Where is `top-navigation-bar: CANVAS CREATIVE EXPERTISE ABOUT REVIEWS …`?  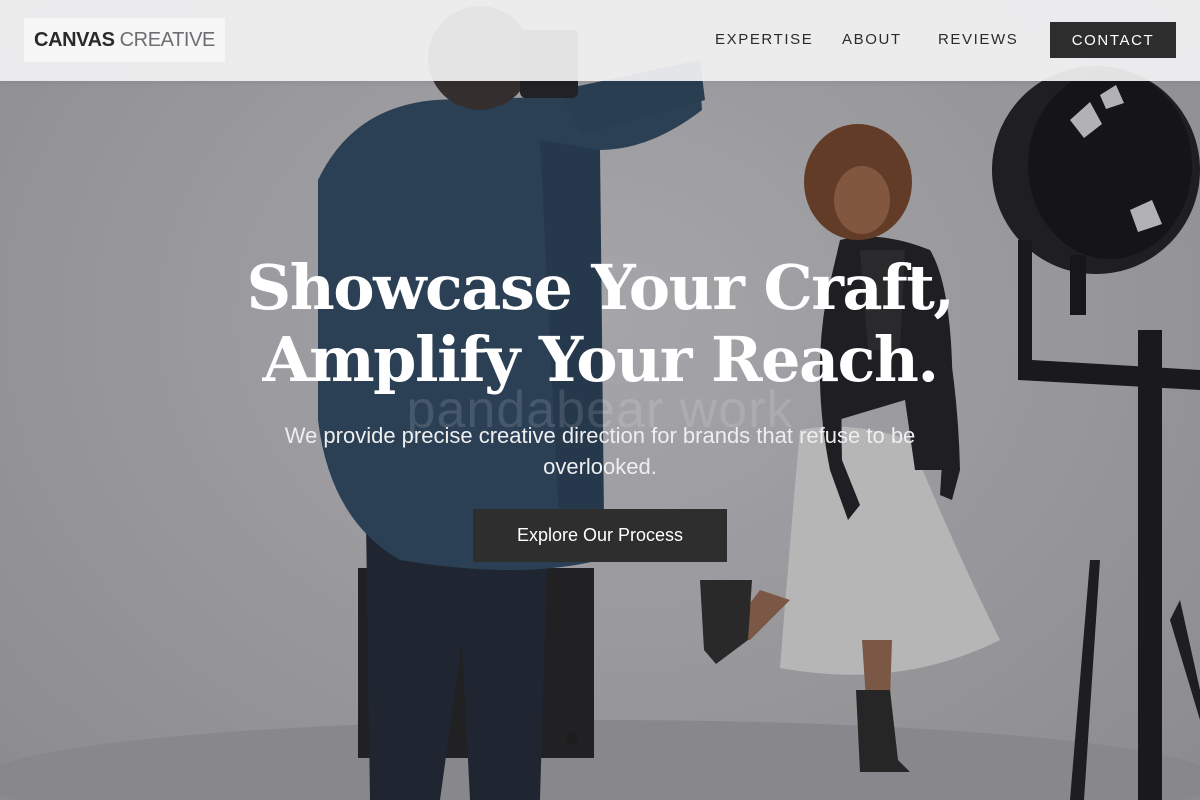 top-navigation-bar: CANVAS CREATIVE EXPERTISE ABOUT REVIEWS … is located at coordinates (600, 40).